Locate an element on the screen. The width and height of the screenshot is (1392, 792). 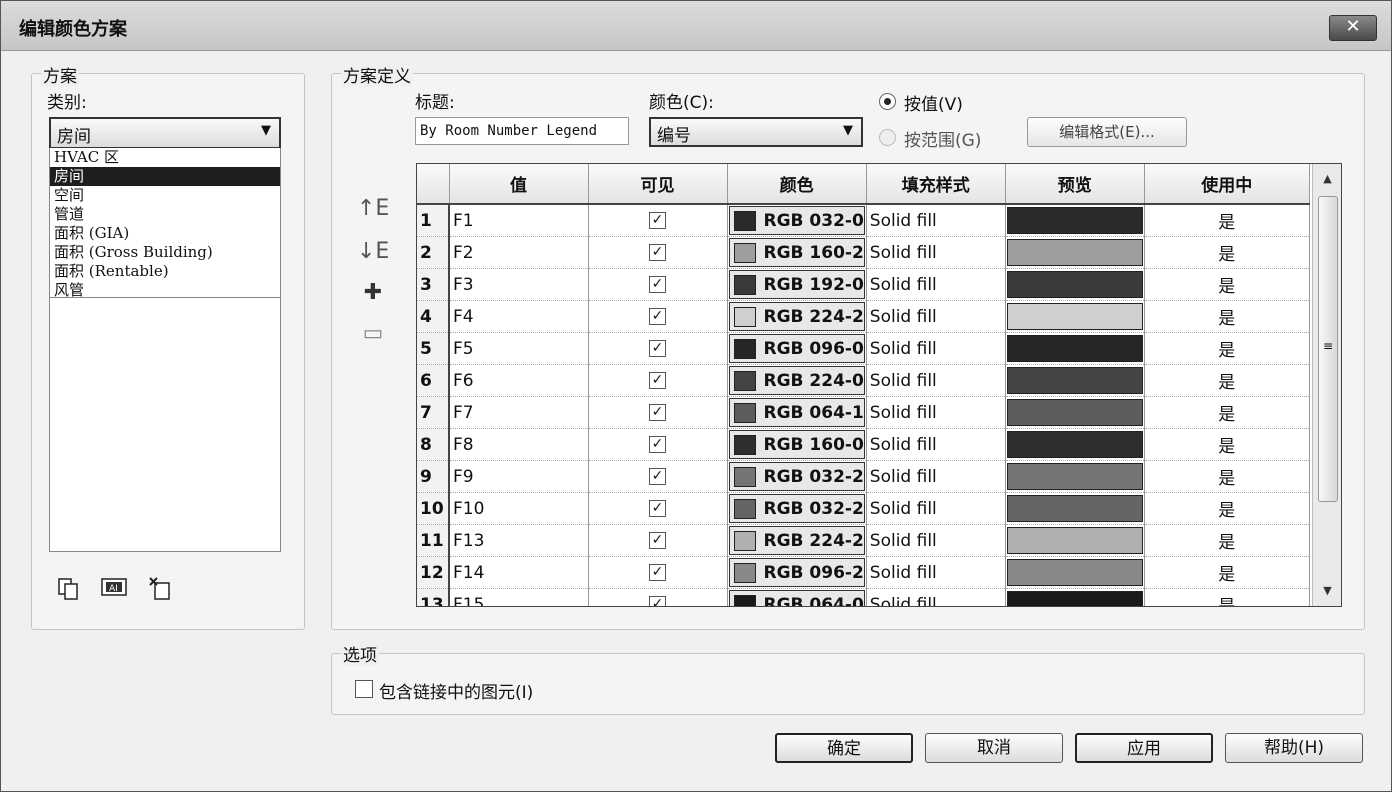
category-option-area-gia: 面积 (GIA) is located at coordinates (165, 233).